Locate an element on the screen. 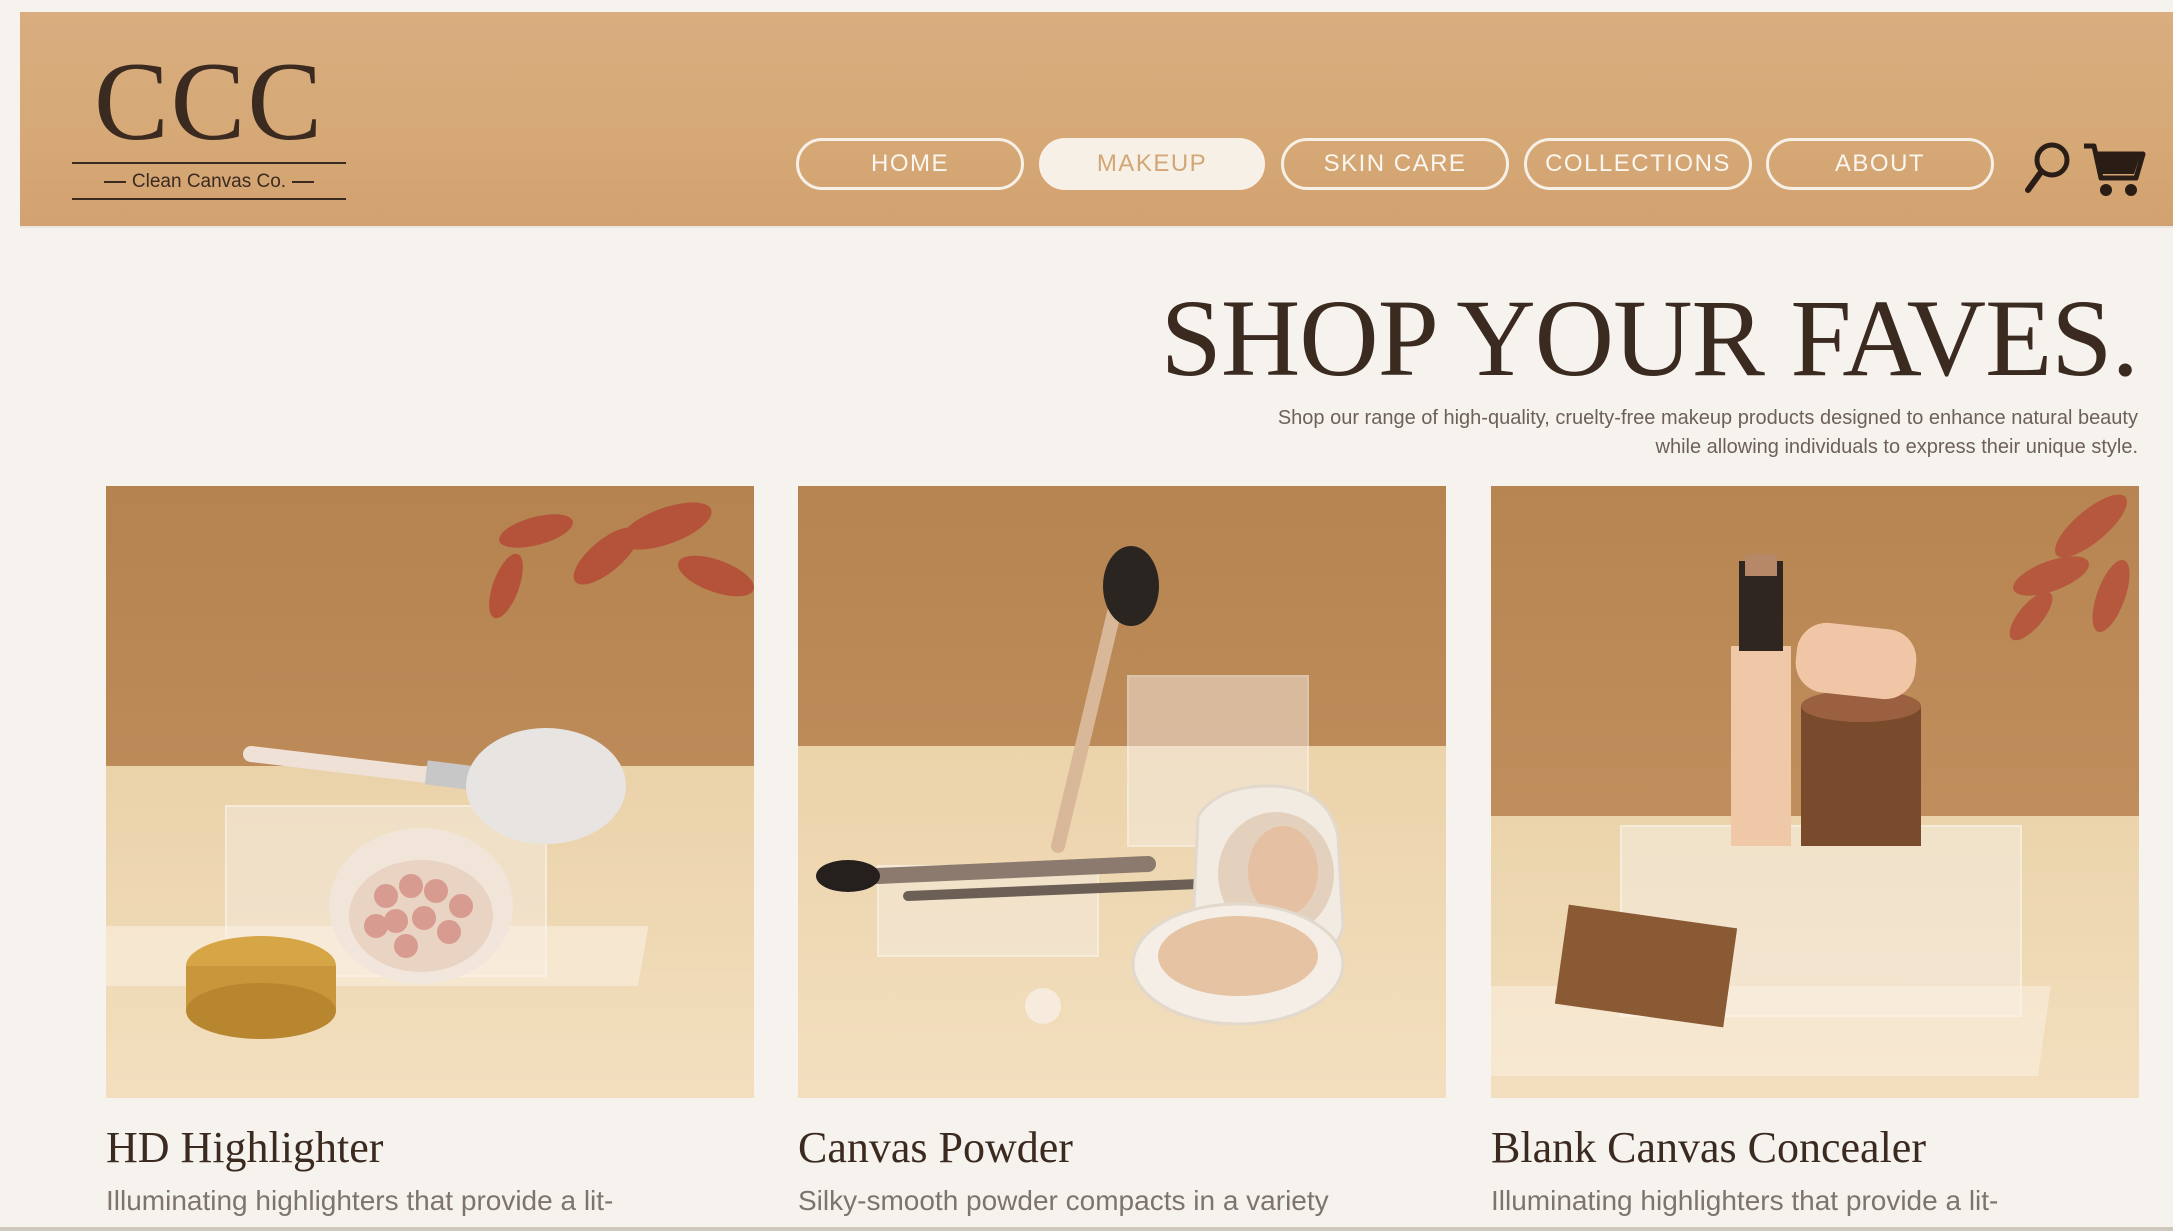  nav-home-button: HOME is located at coordinates (910, 164).